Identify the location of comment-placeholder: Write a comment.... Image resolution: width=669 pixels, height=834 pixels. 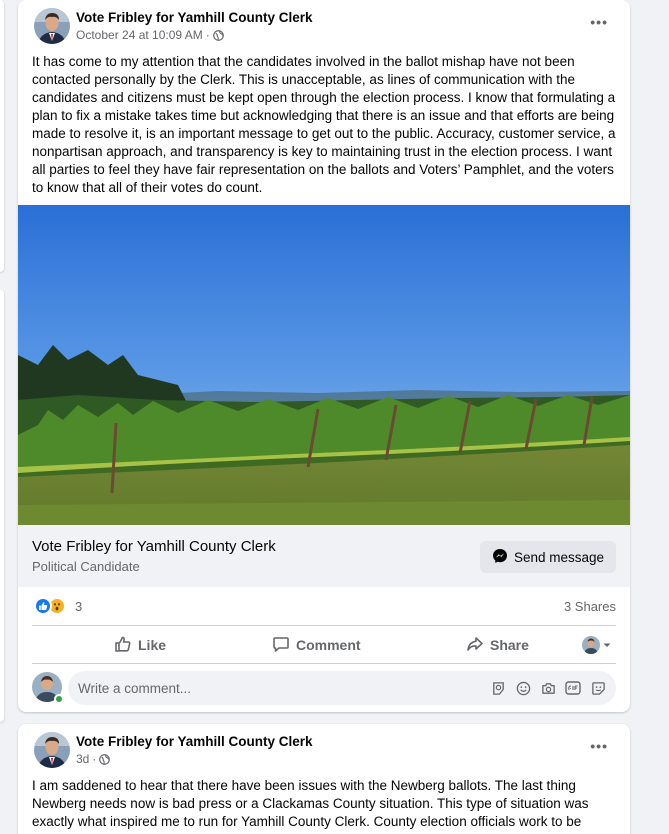
(135, 688).